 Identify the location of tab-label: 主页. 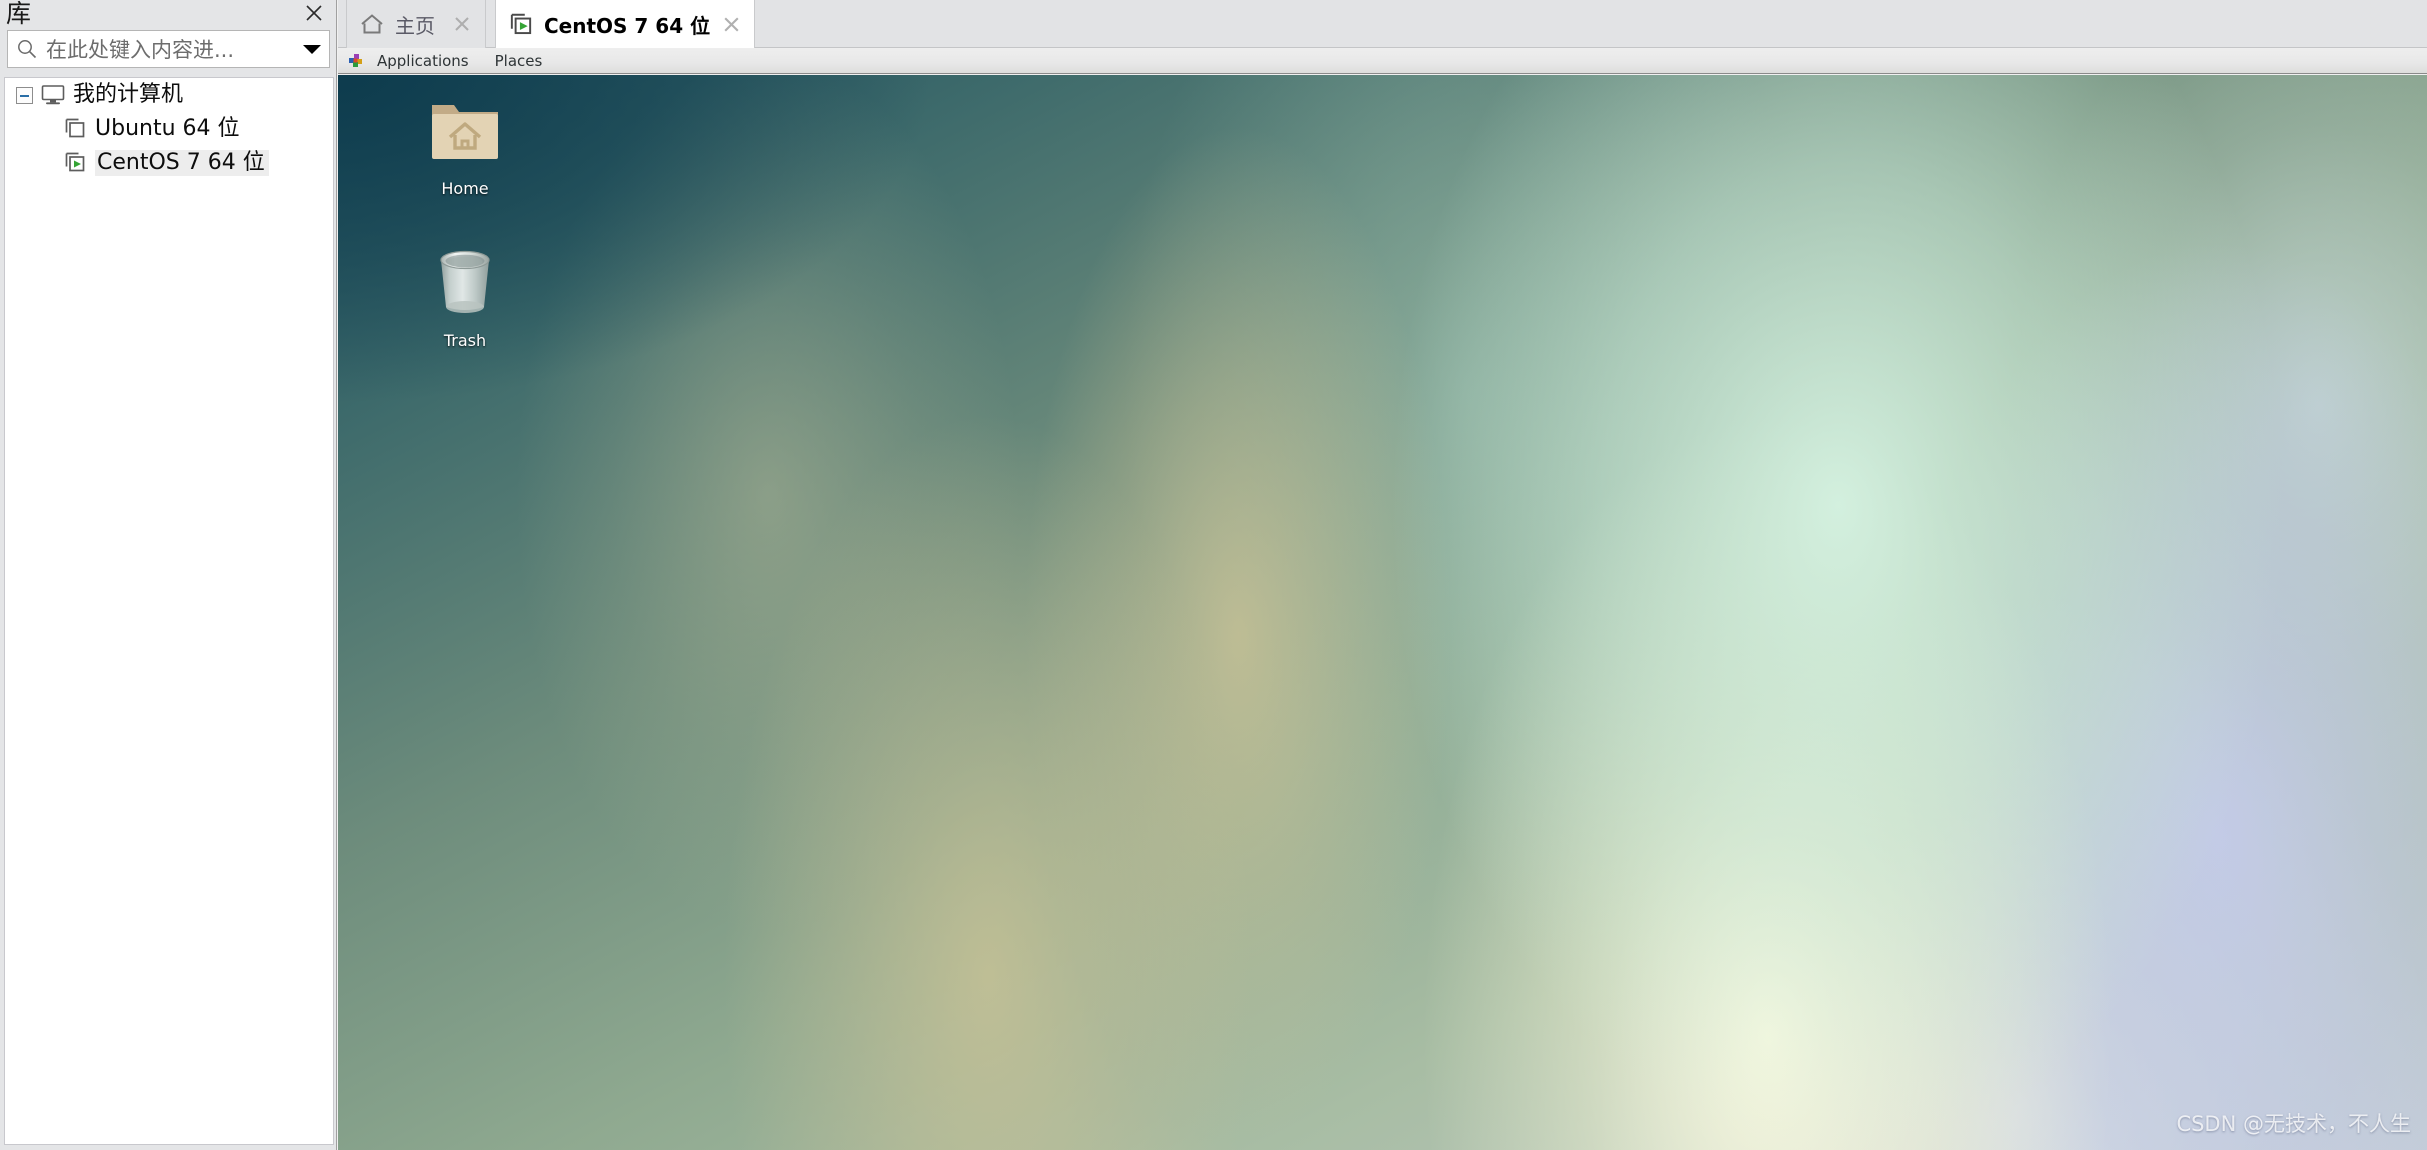
(415, 25).